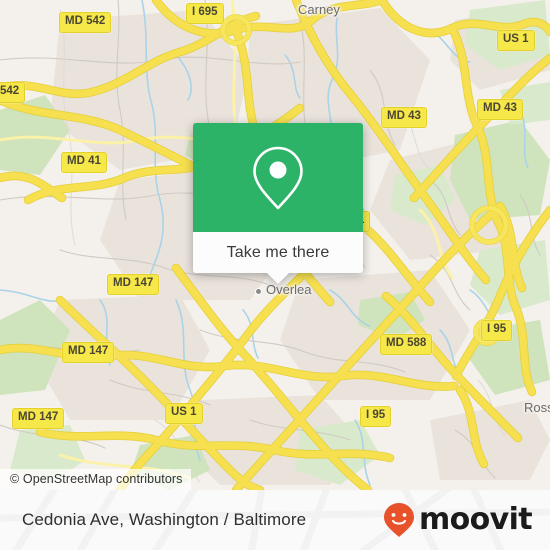  Describe the element at coordinates (84, 162) in the screenshot. I see `road-shield-md-41: MD 41` at that location.